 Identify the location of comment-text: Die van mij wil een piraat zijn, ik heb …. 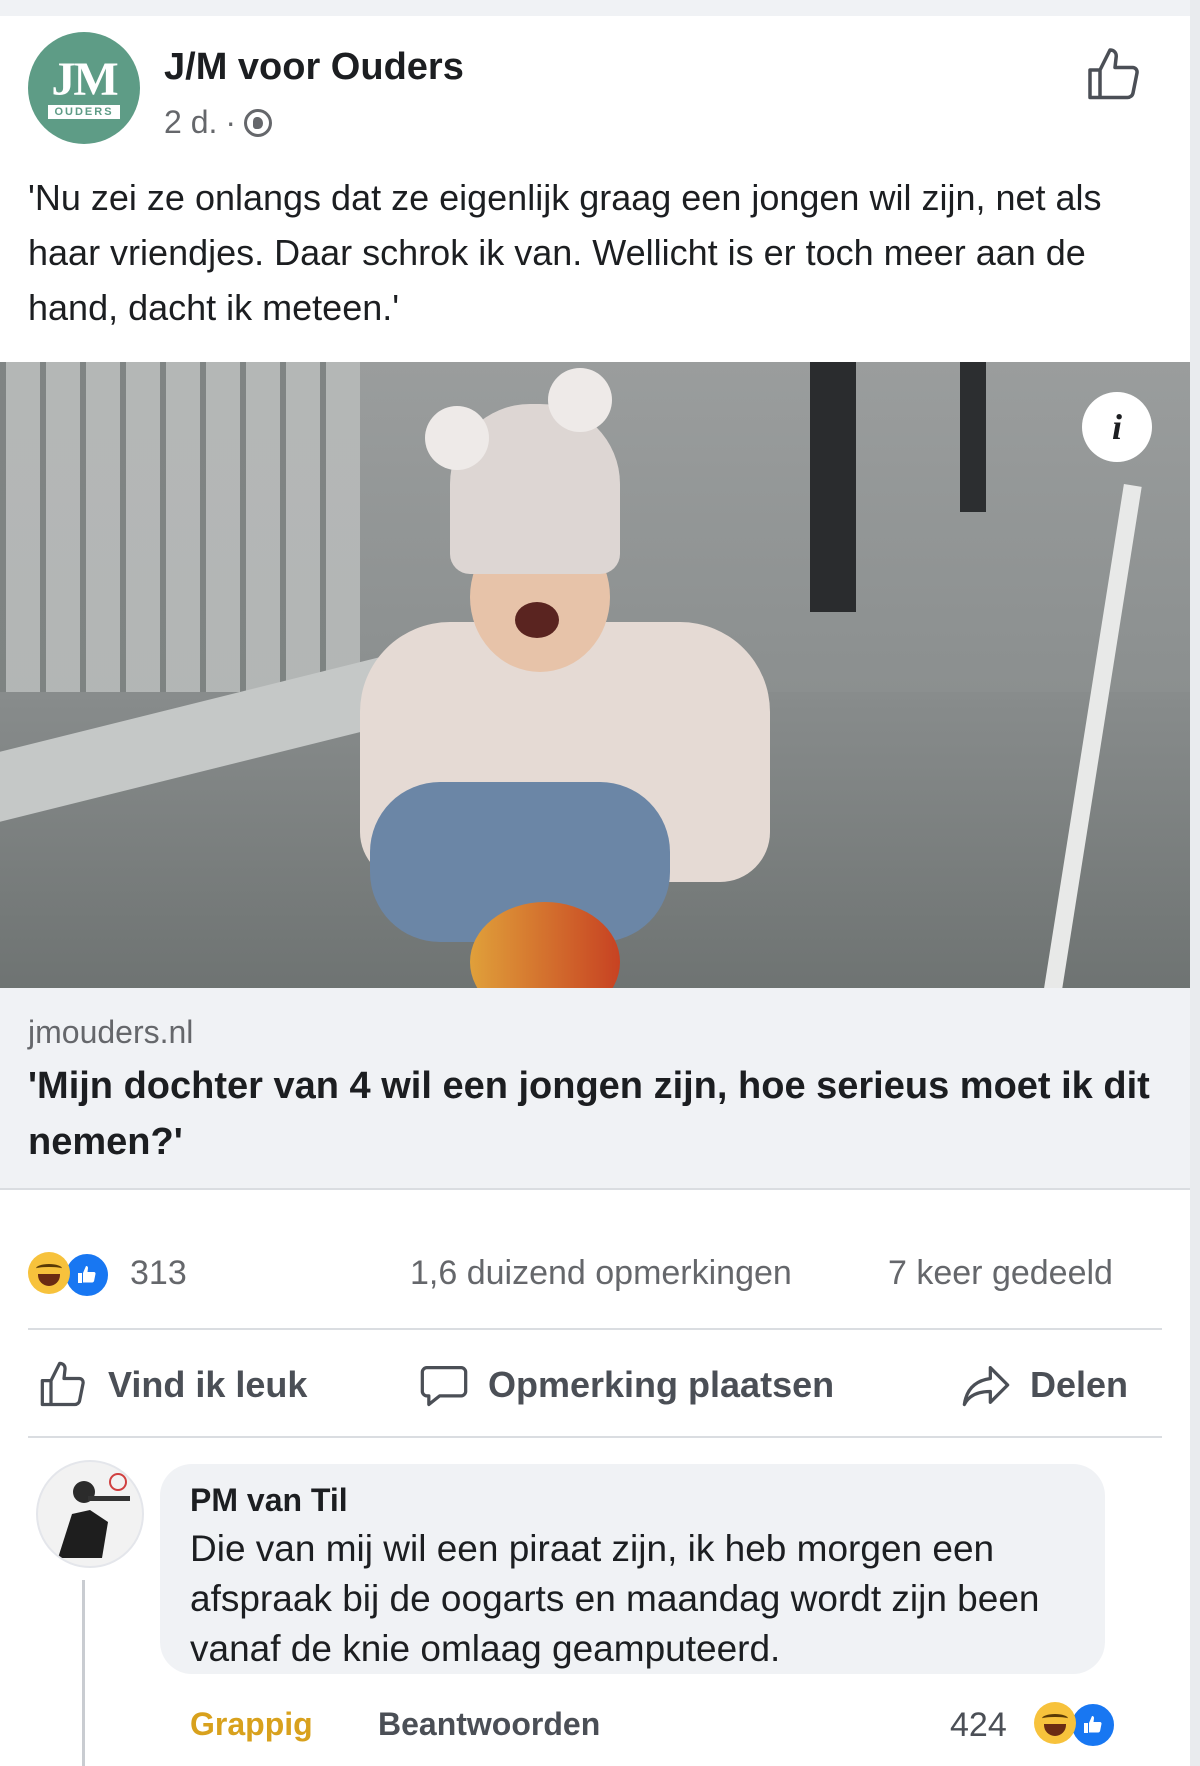
(615, 1598).